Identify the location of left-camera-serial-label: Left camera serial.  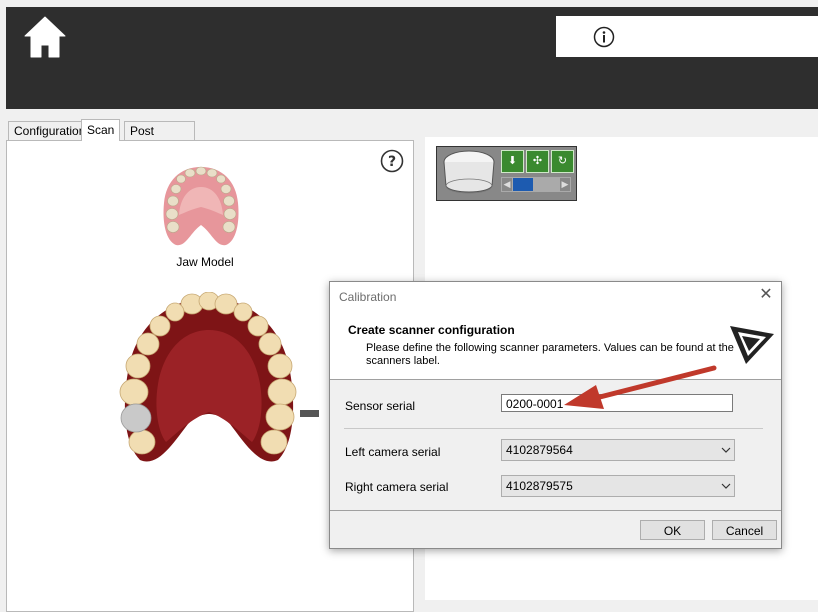
(393, 452).